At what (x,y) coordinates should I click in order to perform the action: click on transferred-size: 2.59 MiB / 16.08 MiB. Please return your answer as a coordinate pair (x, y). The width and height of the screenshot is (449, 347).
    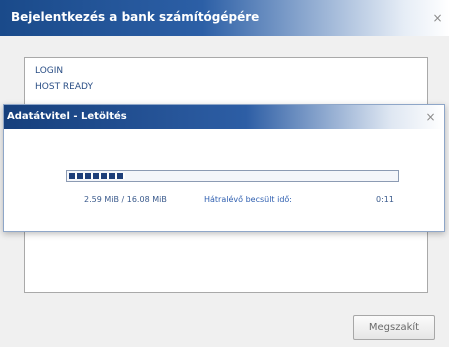
    Looking at the image, I should click on (125, 199).